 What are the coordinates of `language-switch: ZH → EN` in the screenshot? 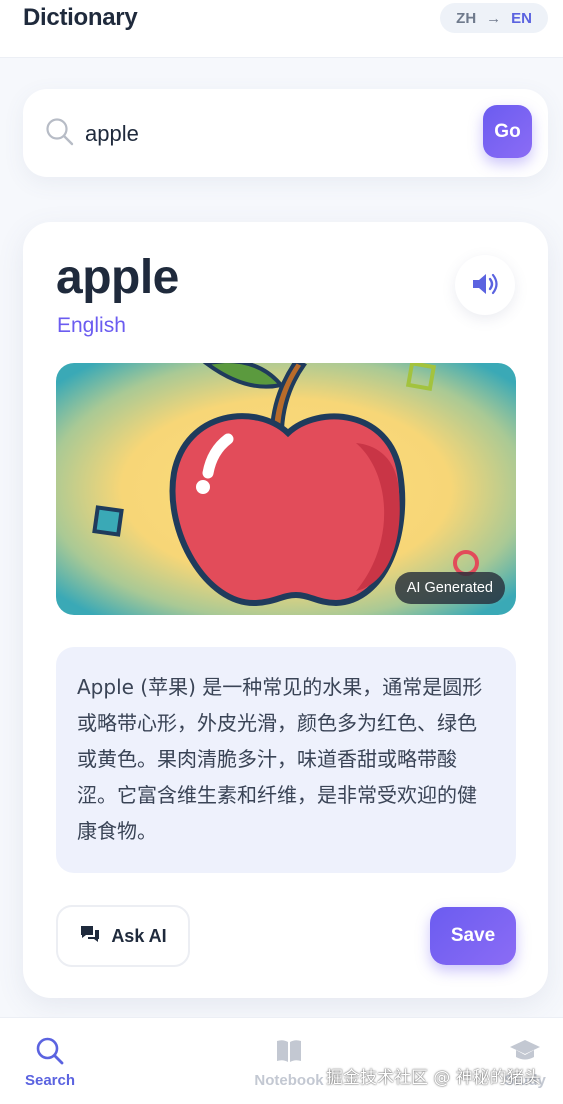 It's located at (494, 18).